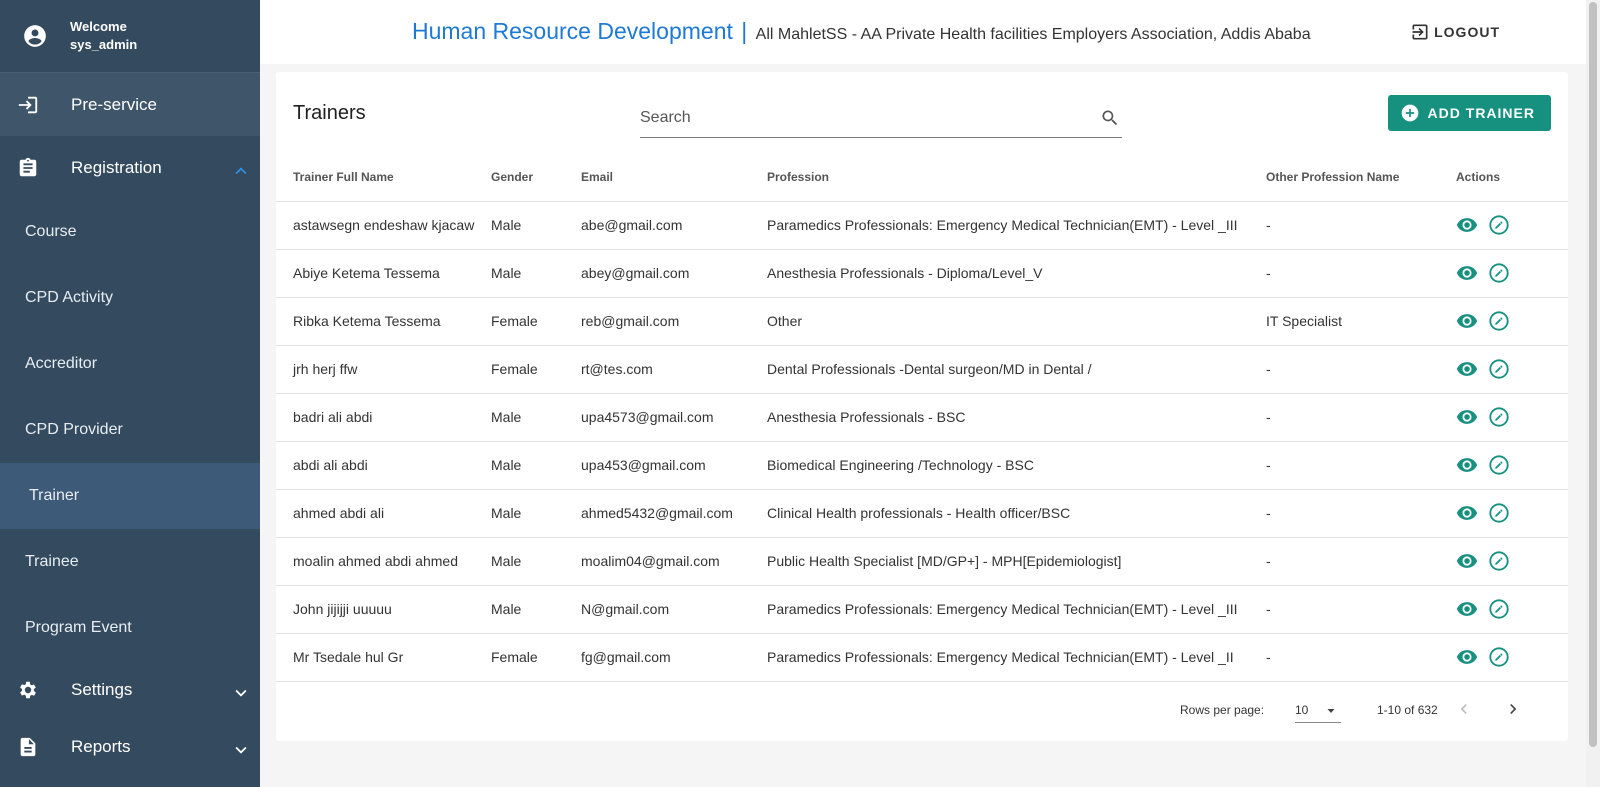  I want to click on search-input, so click(860, 118).